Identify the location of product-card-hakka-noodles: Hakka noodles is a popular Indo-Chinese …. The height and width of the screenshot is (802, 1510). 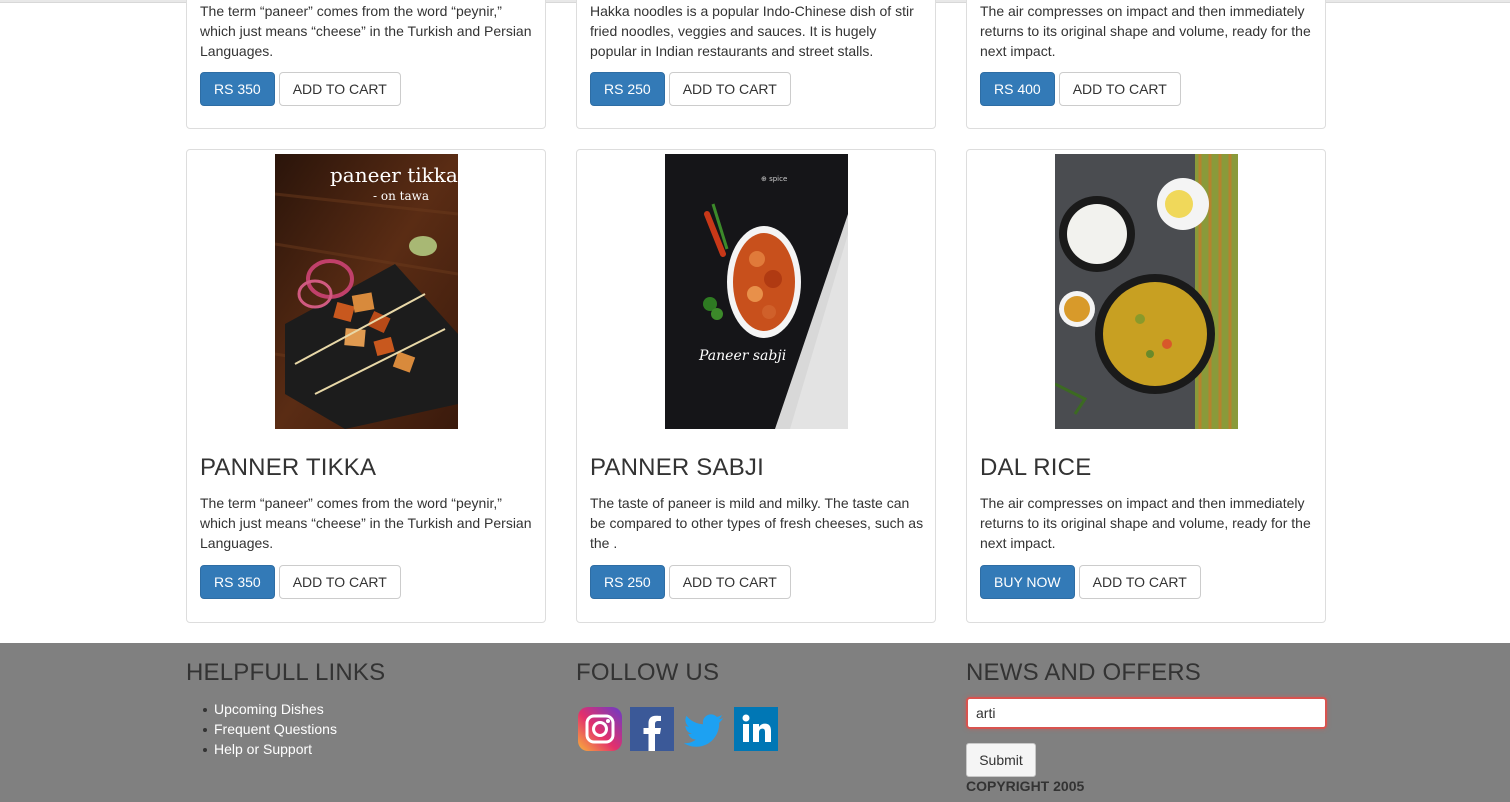
(756, 64).